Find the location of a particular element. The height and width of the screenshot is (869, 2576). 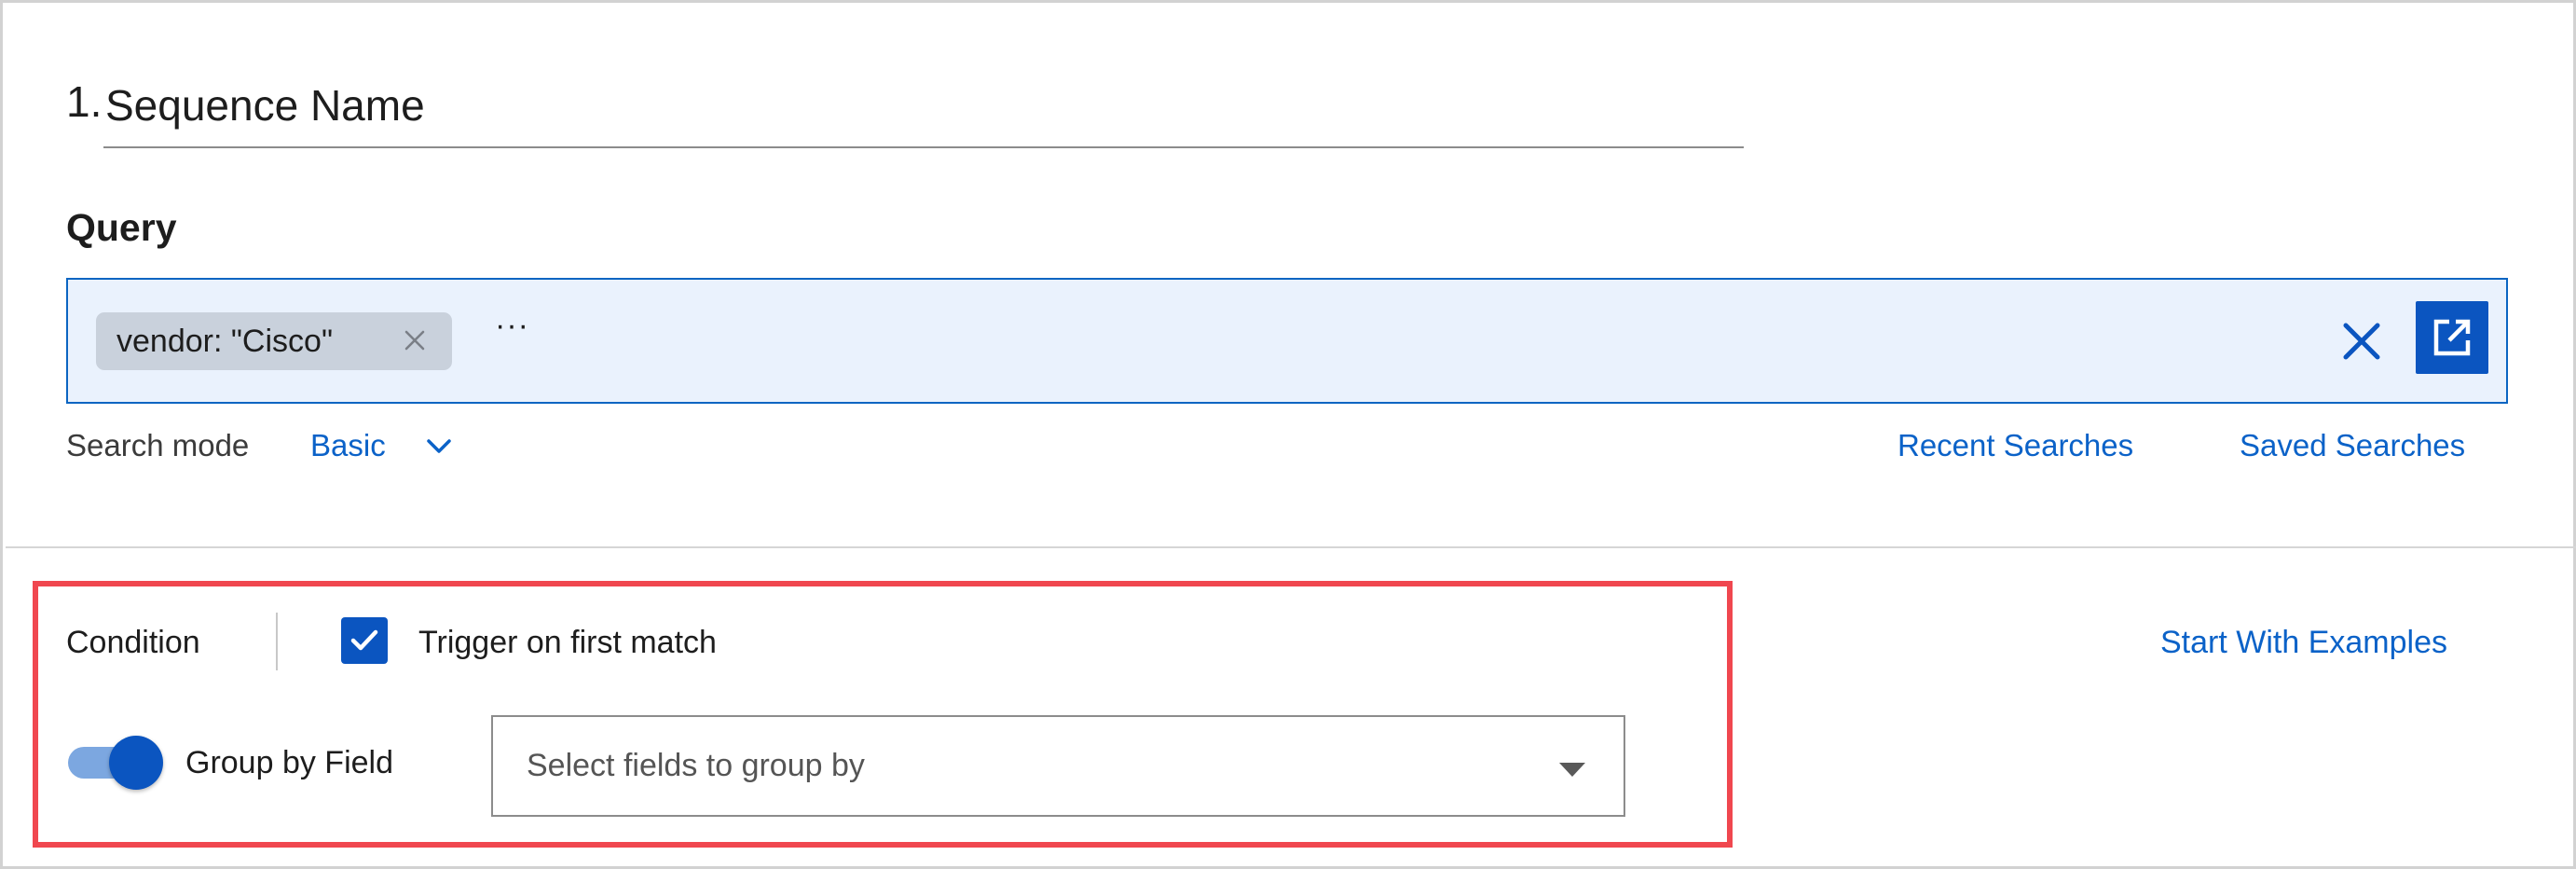

query-input-box: vendor: "Cisco" ··· is located at coordinates (1287, 341).